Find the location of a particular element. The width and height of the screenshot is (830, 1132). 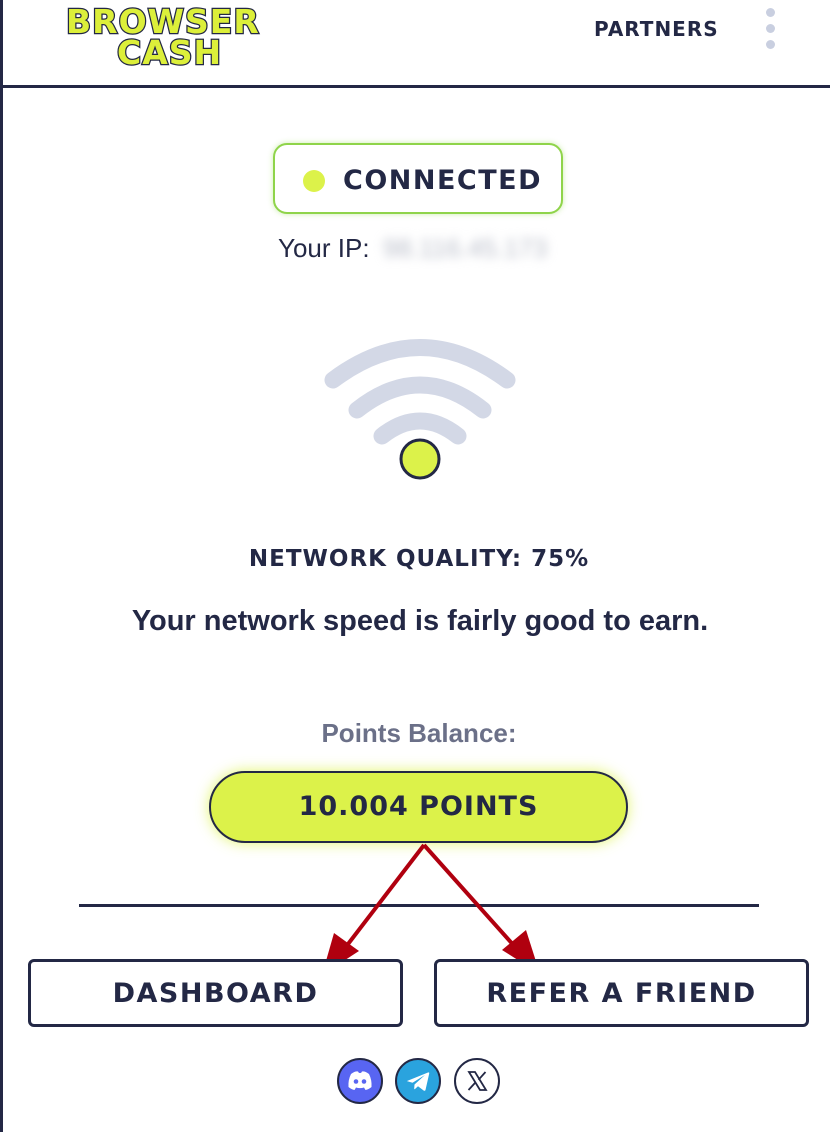

connection-status-badge: CONNECTED is located at coordinates (418, 178).